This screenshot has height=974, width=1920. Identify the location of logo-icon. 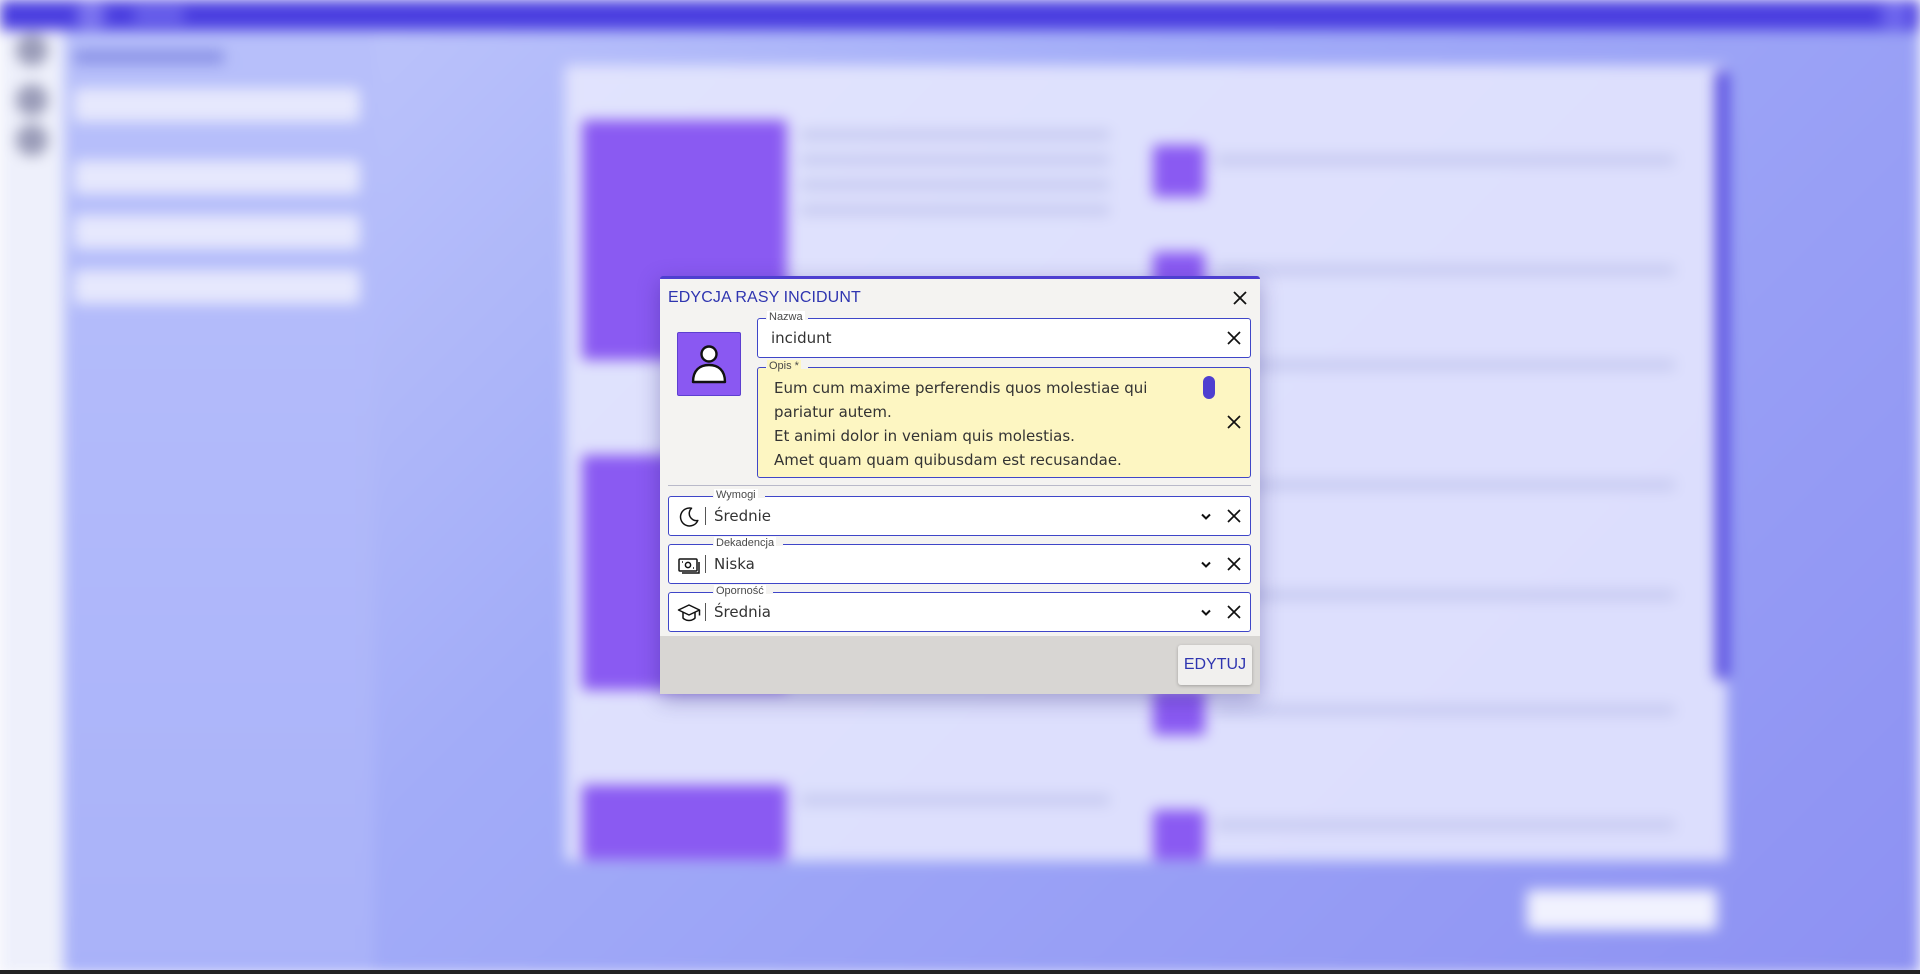
(91, 15).